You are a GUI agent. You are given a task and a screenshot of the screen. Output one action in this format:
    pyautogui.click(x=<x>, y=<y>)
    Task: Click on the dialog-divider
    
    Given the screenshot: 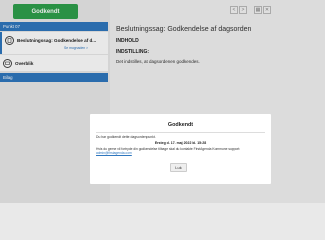 What is the action you would take?
    pyautogui.click(x=180, y=132)
    